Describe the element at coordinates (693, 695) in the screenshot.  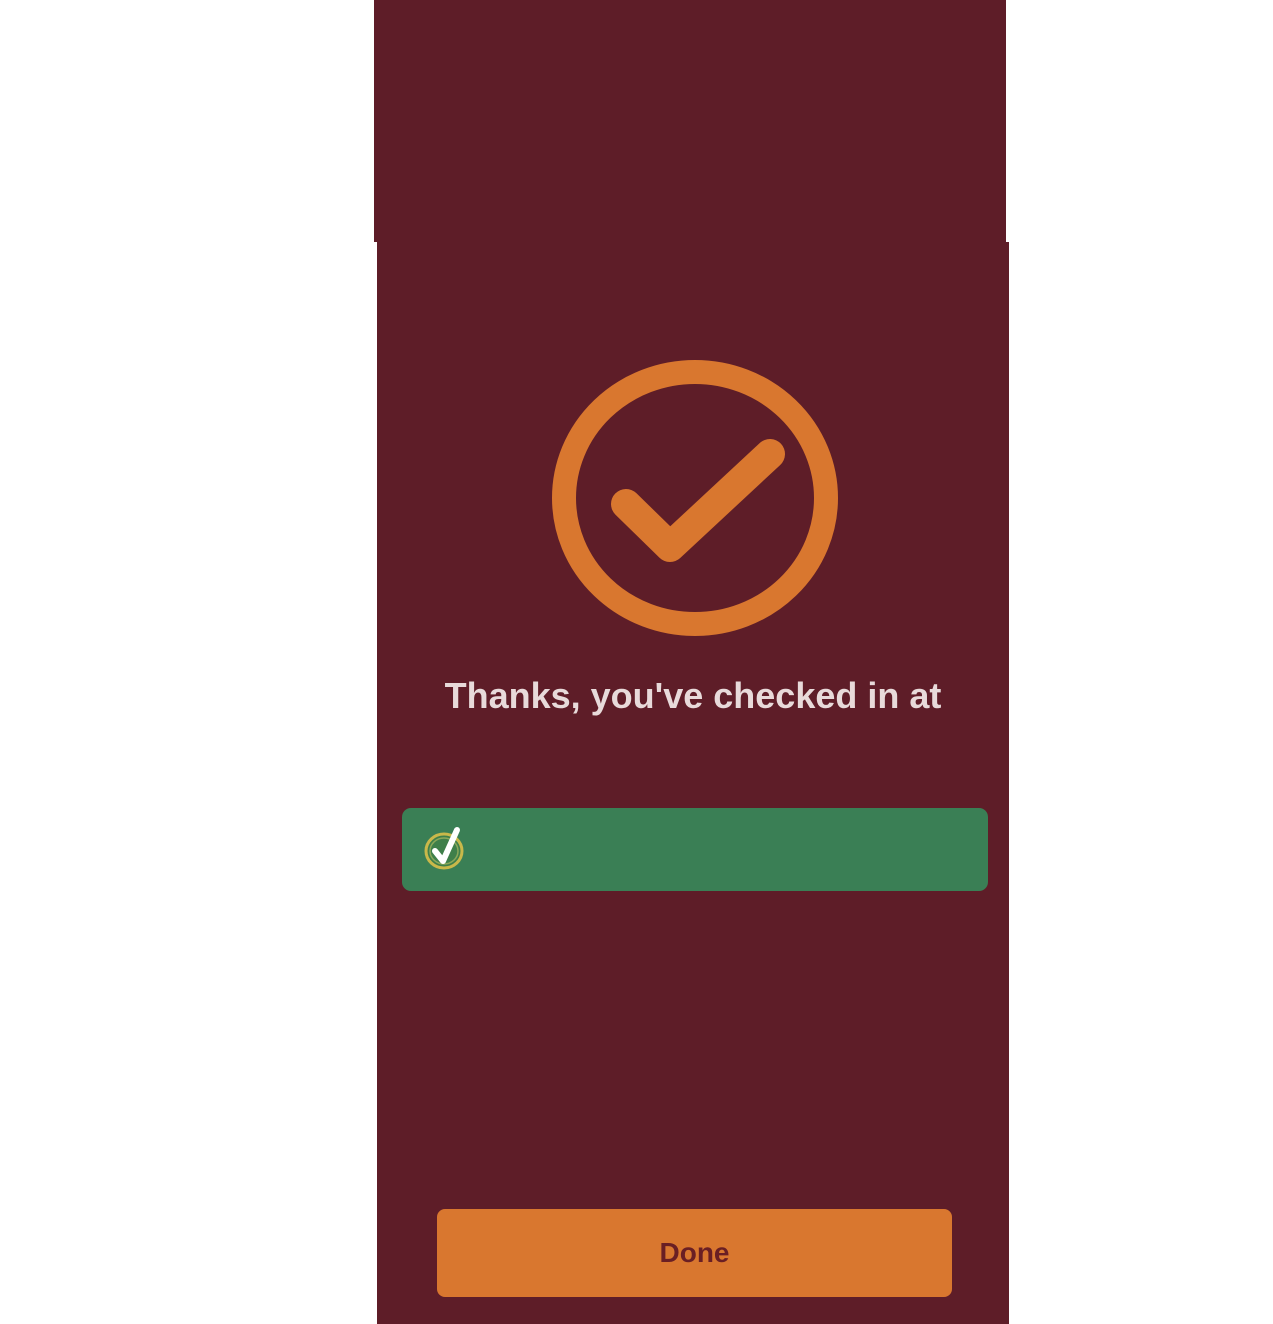
I see `checked-in-headline: Thanks, you've checked in at` at that location.